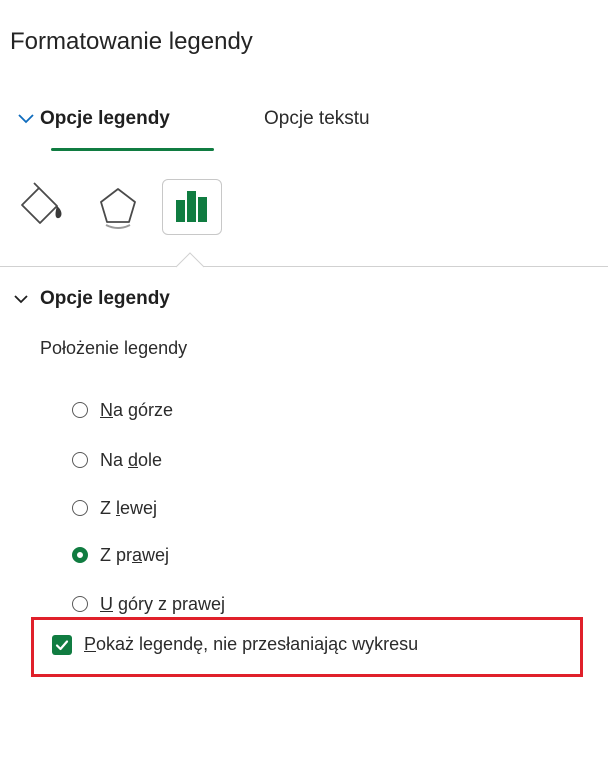 Image resolution: width=608 pixels, height=760 pixels. I want to click on selected-tab-pointer, so click(190, 260).